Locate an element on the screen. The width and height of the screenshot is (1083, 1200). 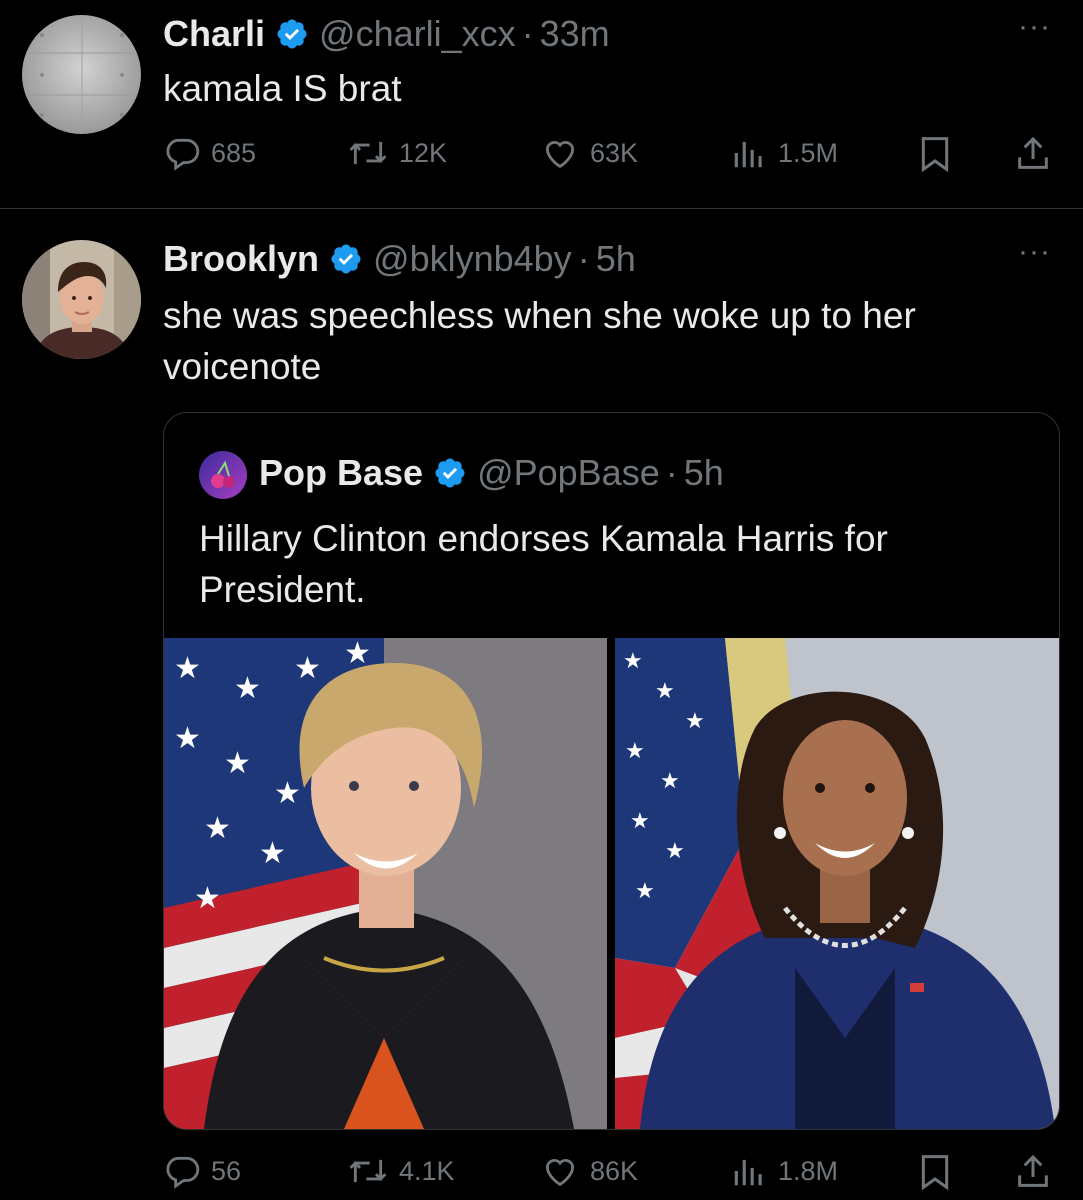
avatar-popbase is located at coordinates (223, 475).